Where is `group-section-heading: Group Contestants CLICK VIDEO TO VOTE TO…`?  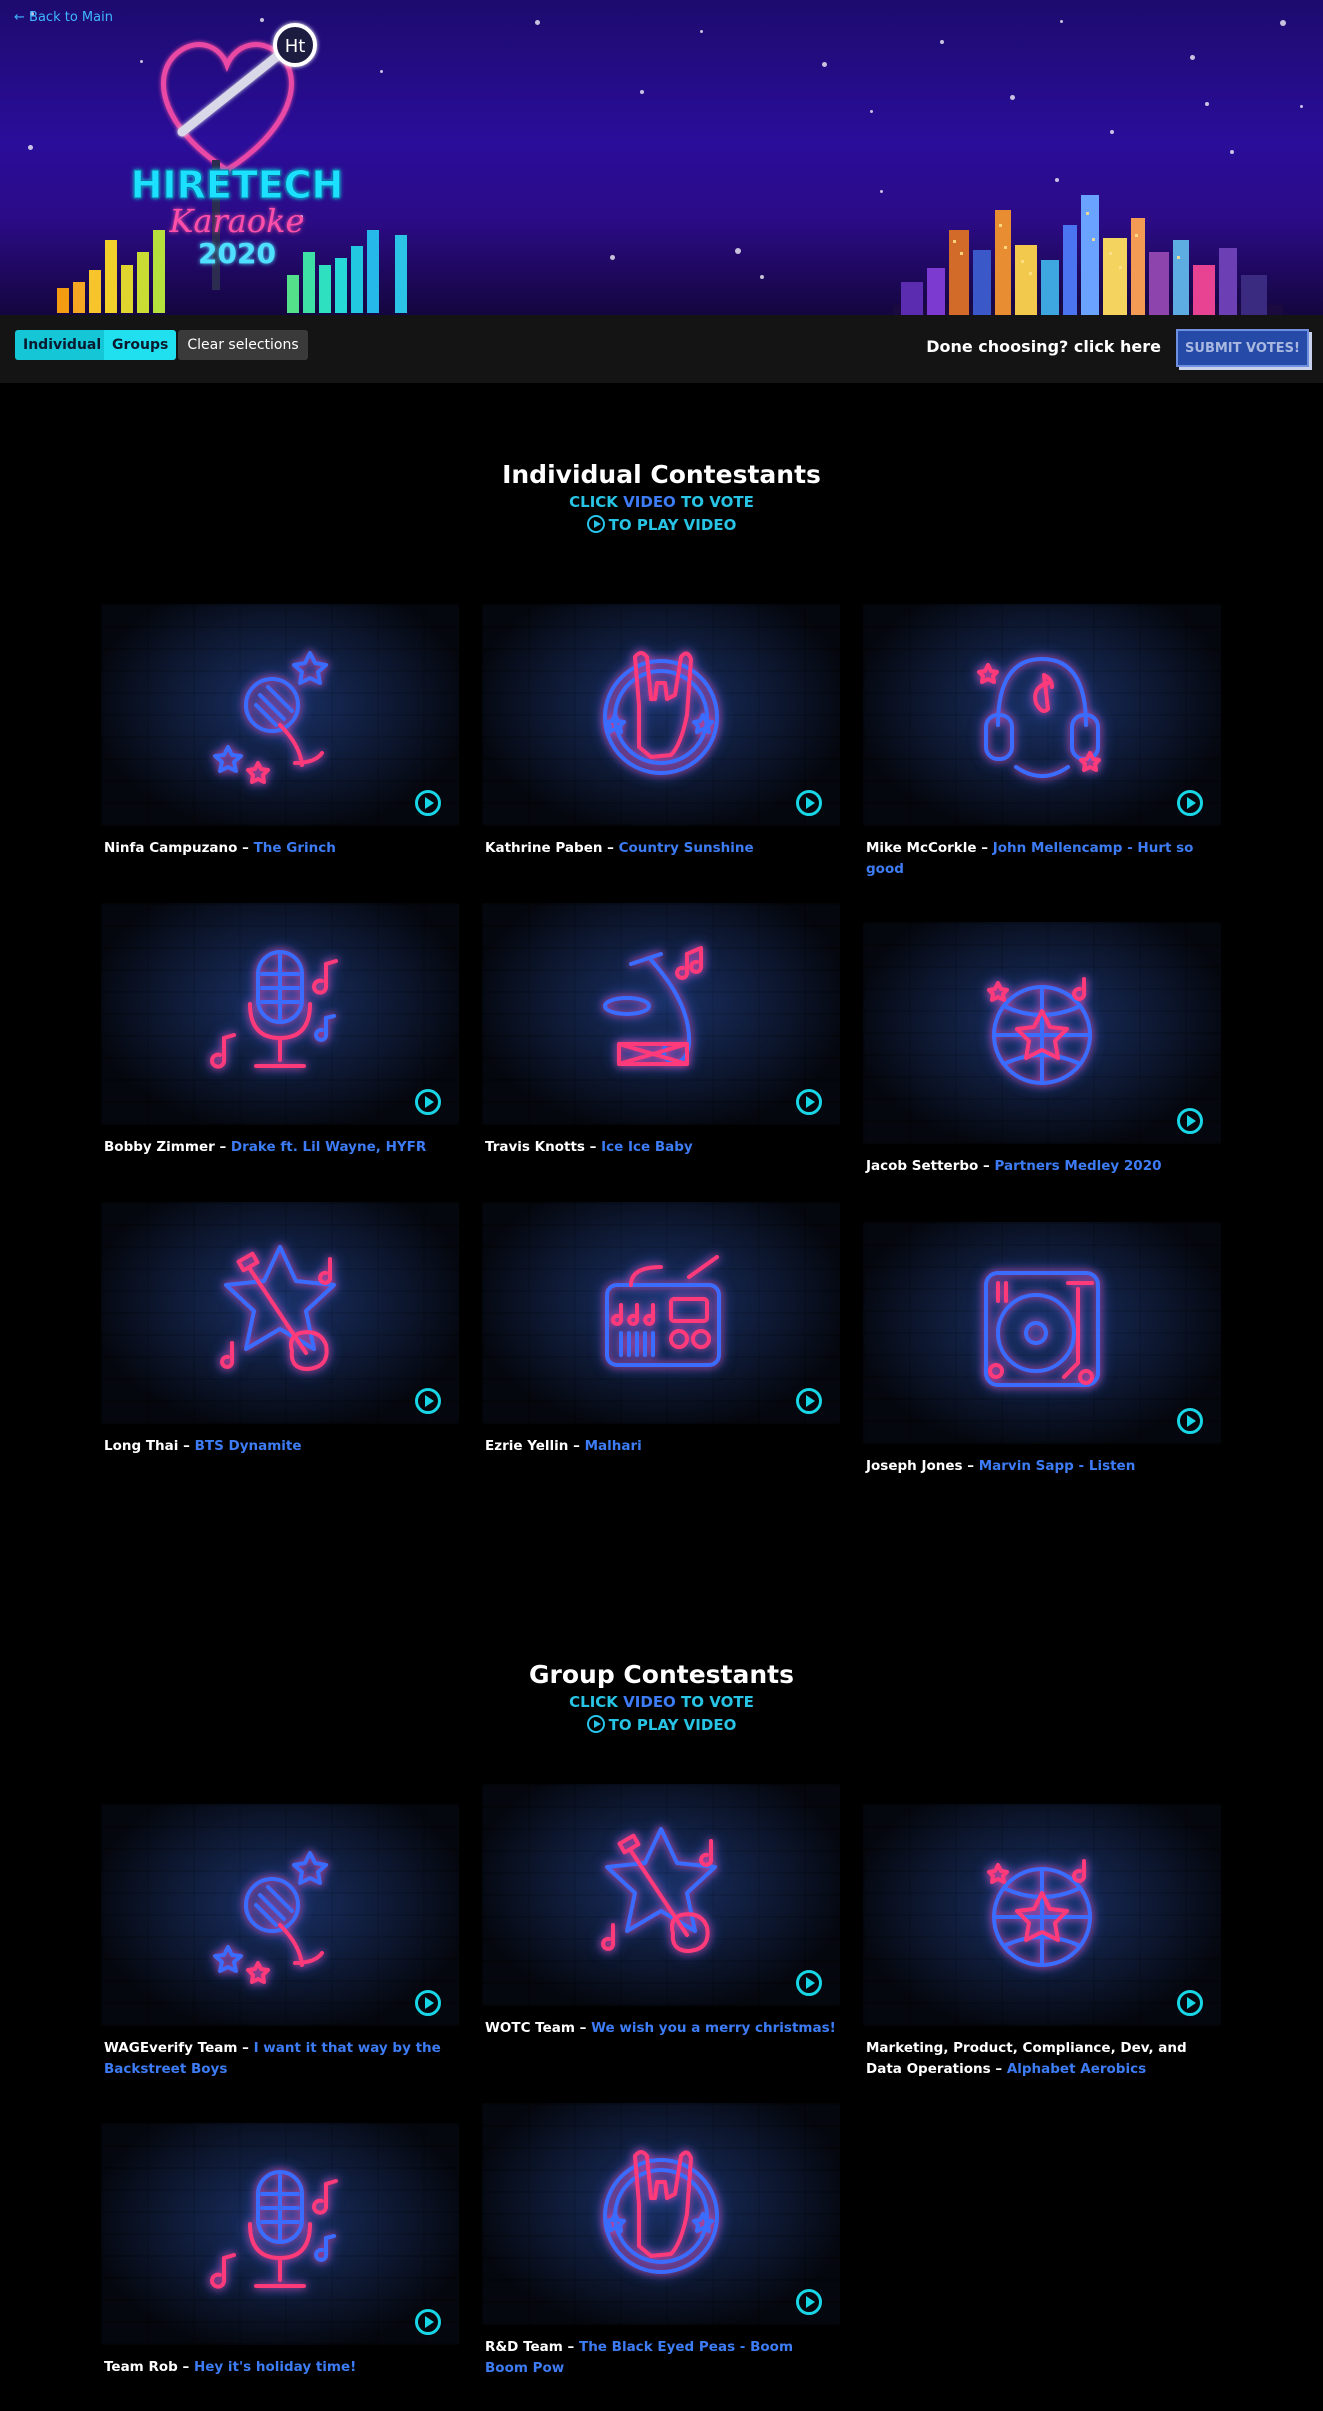 group-section-heading: Group Contestants CLICK VIDEO TO VOTE TO… is located at coordinates (661, 1697).